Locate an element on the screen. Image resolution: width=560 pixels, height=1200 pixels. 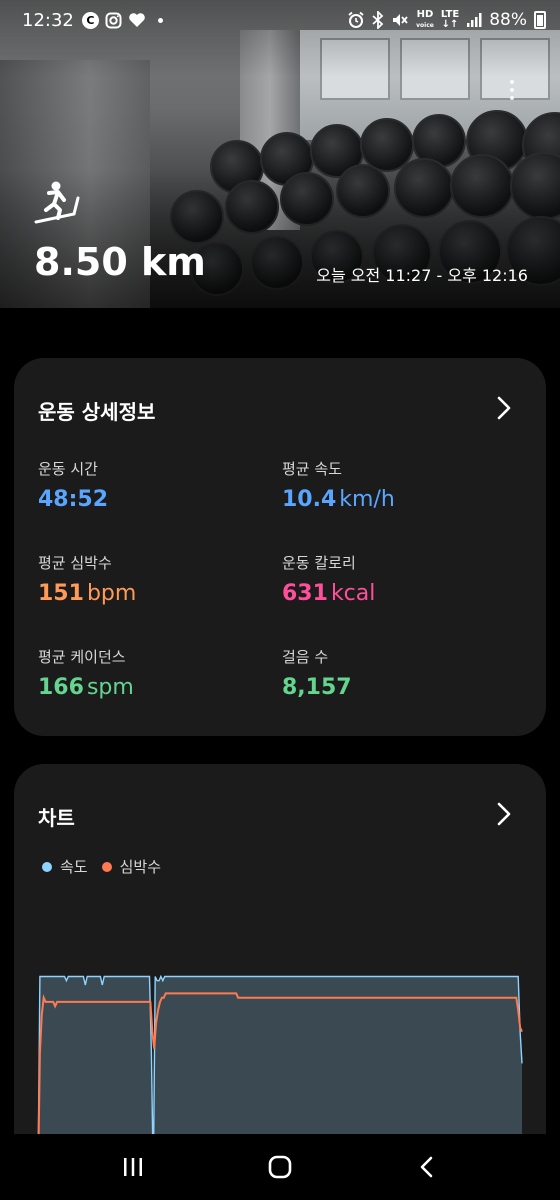
battery-icon is located at coordinates (540, 20).